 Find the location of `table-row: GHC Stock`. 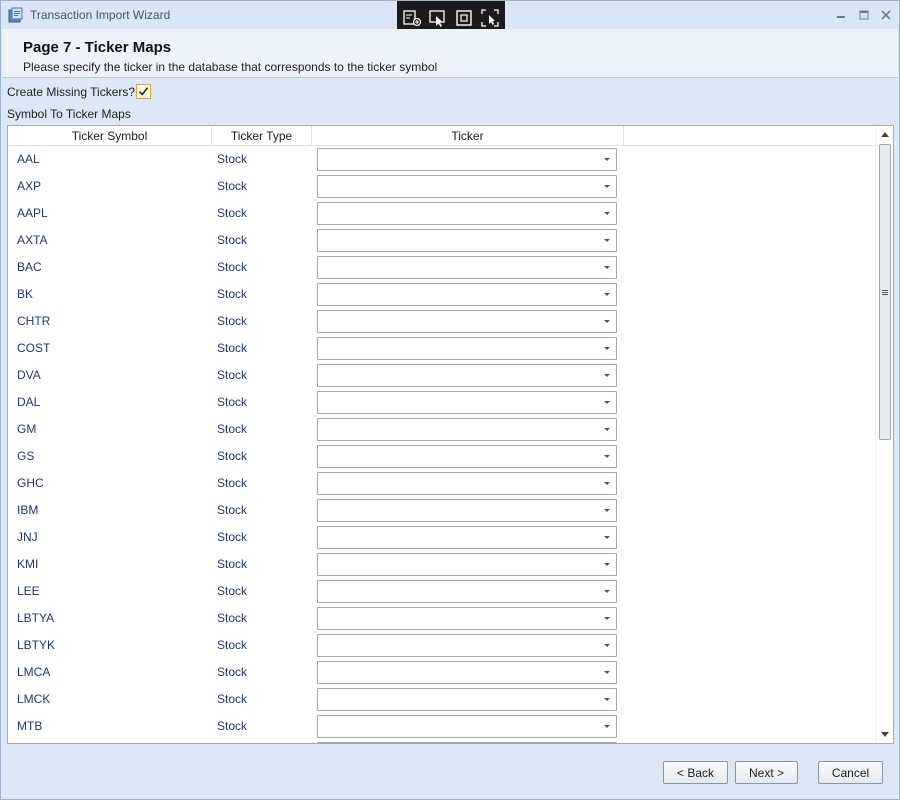

table-row: GHC Stock is located at coordinates (442, 483).